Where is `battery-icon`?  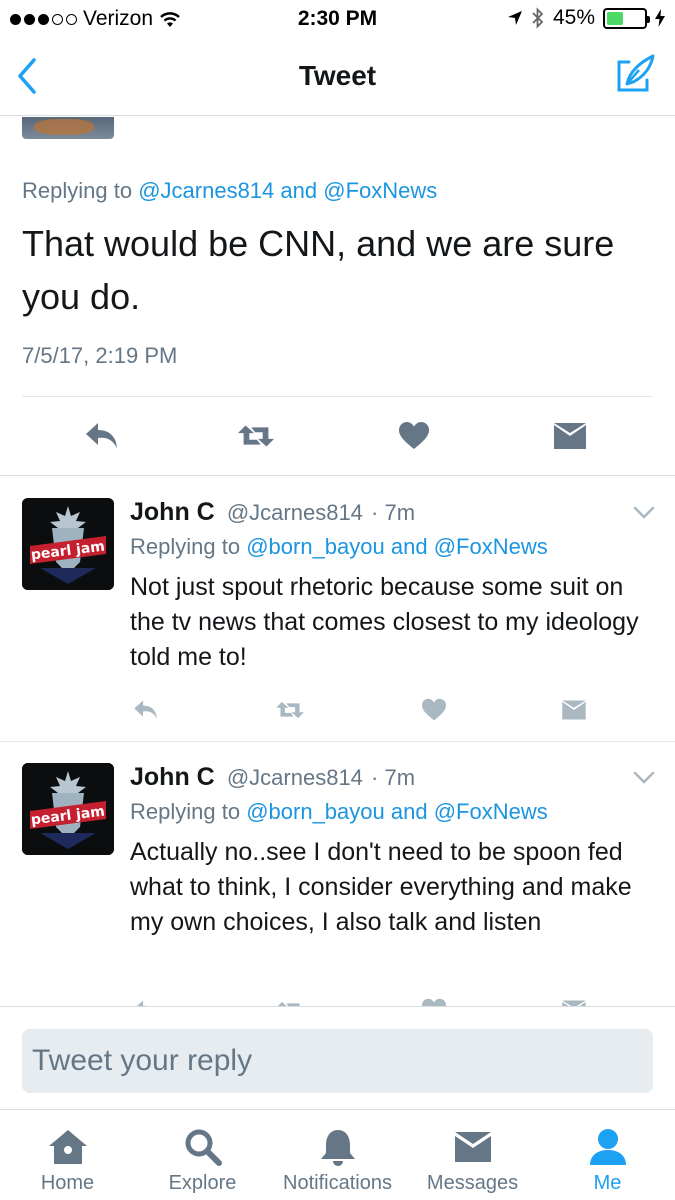
battery-icon is located at coordinates (626, 18).